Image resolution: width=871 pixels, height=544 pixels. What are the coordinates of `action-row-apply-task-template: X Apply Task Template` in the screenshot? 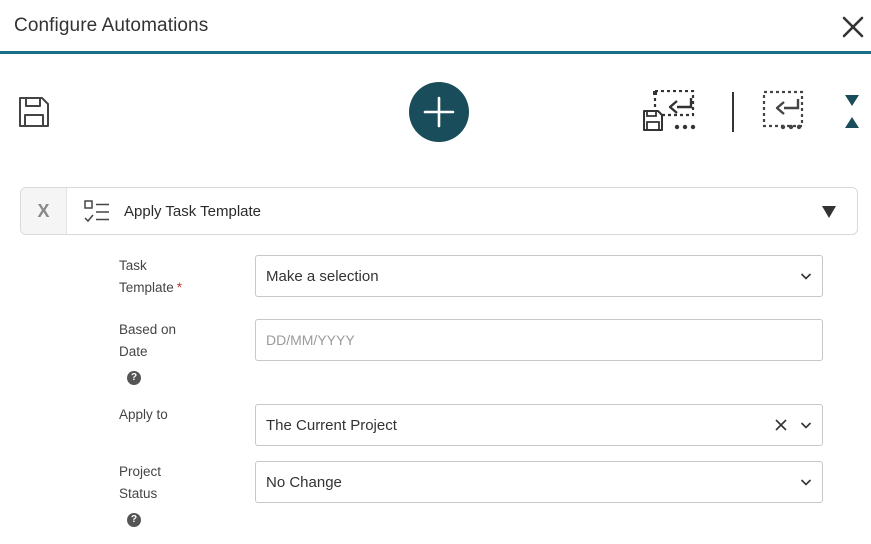 It's located at (439, 211).